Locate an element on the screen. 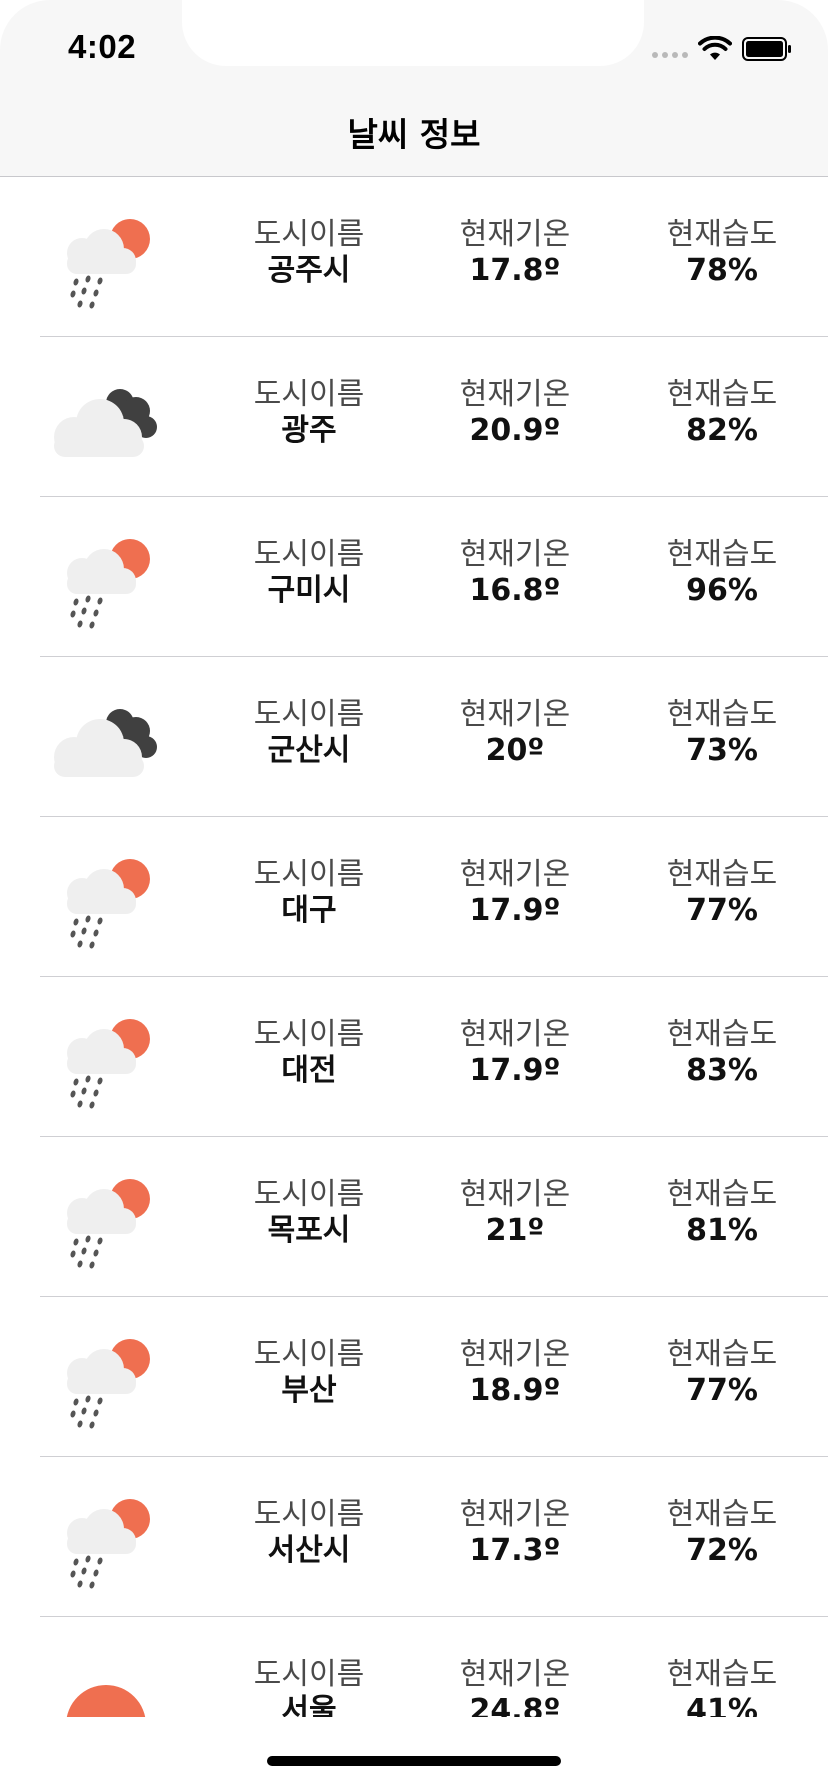 The width and height of the screenshot is (828, 1792). temperature-value: 16.8º is located at coordinates (515, 590).